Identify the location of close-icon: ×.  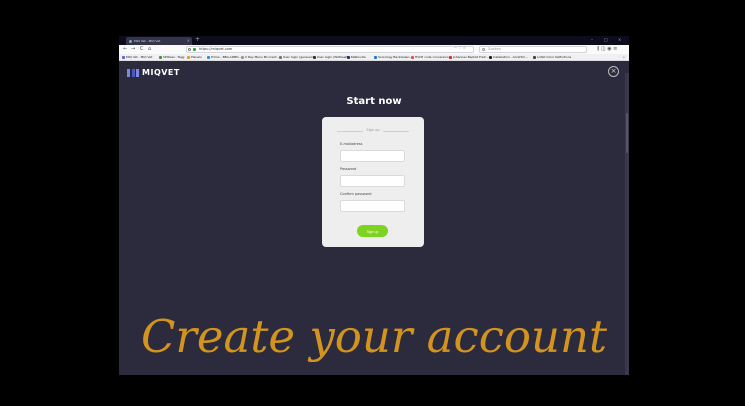
(613, 71).